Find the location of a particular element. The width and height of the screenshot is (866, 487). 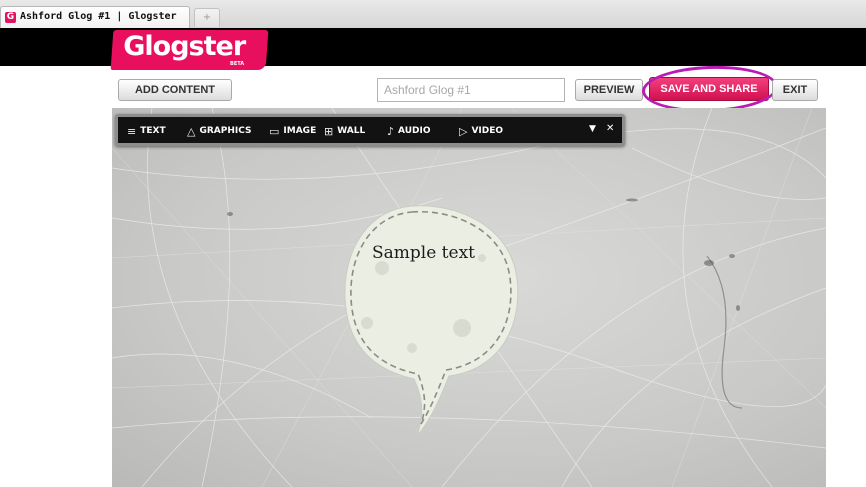

browser-tab: G Ashford Glog #1 | Glogster is located at coordinates (95, 17).